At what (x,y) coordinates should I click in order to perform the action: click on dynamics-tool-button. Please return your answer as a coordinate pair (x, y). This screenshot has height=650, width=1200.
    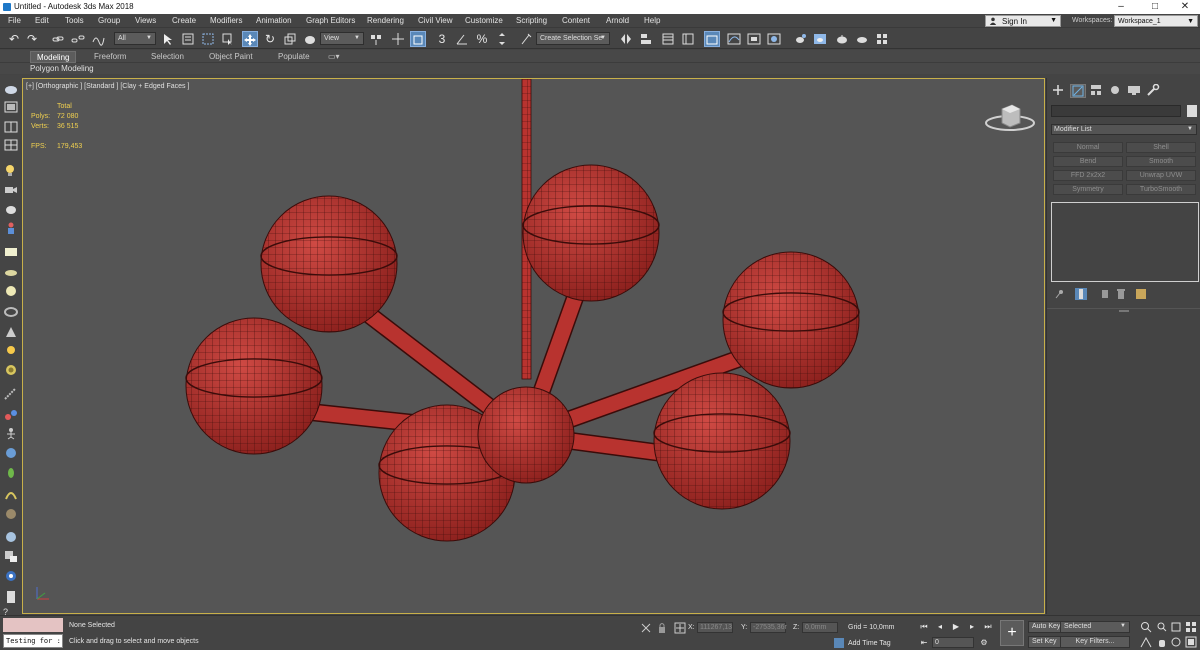
    Looking at the image, I should click on (11, 415).